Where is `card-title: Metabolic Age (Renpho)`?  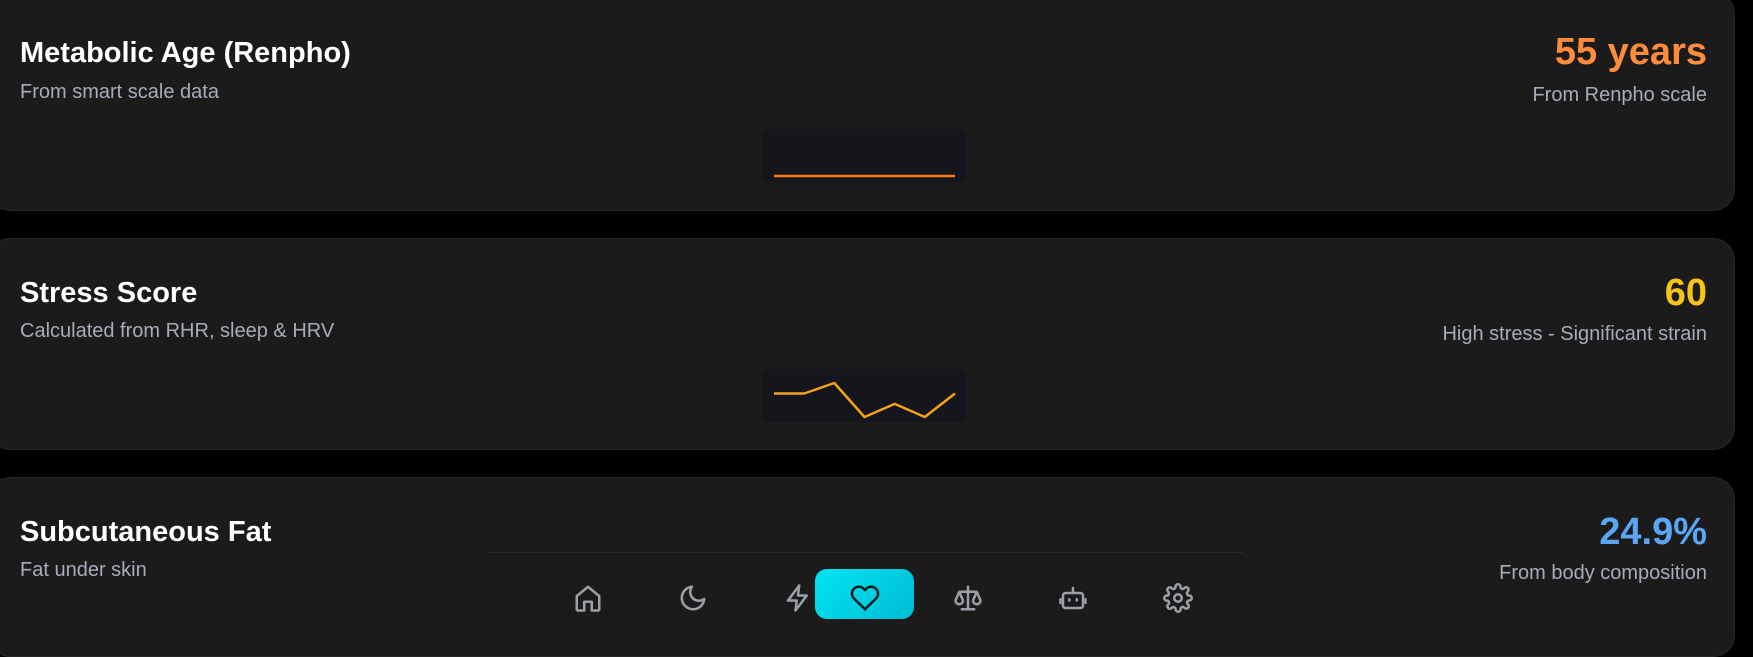 card-title: Metabolic Age (Renpho) is located at coordinates (185, 53).